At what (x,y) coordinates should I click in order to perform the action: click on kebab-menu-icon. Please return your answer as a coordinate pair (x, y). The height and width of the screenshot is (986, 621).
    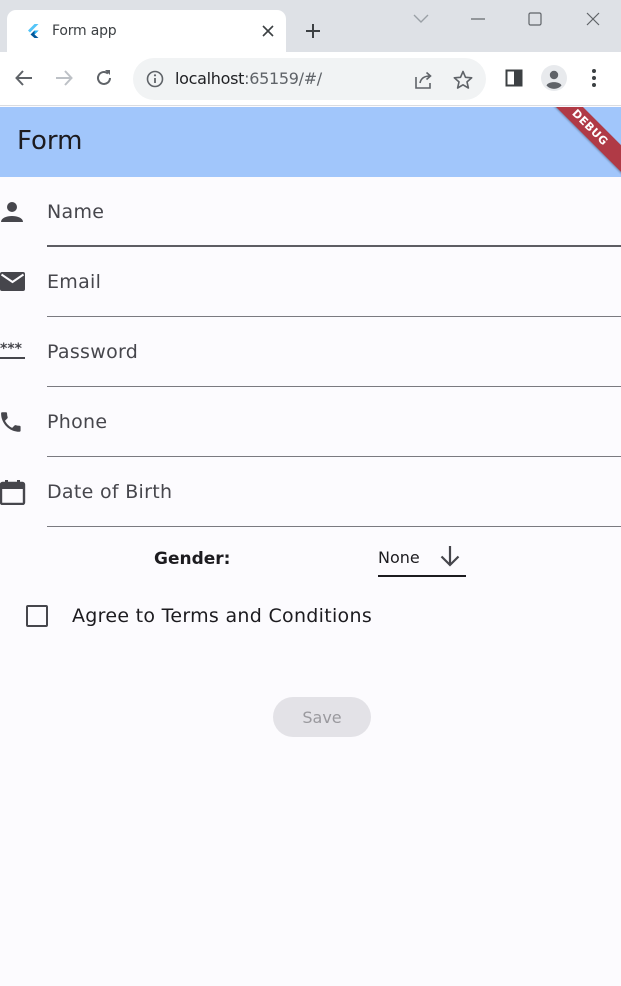
    Looking at the image, I should click on (594, 78).